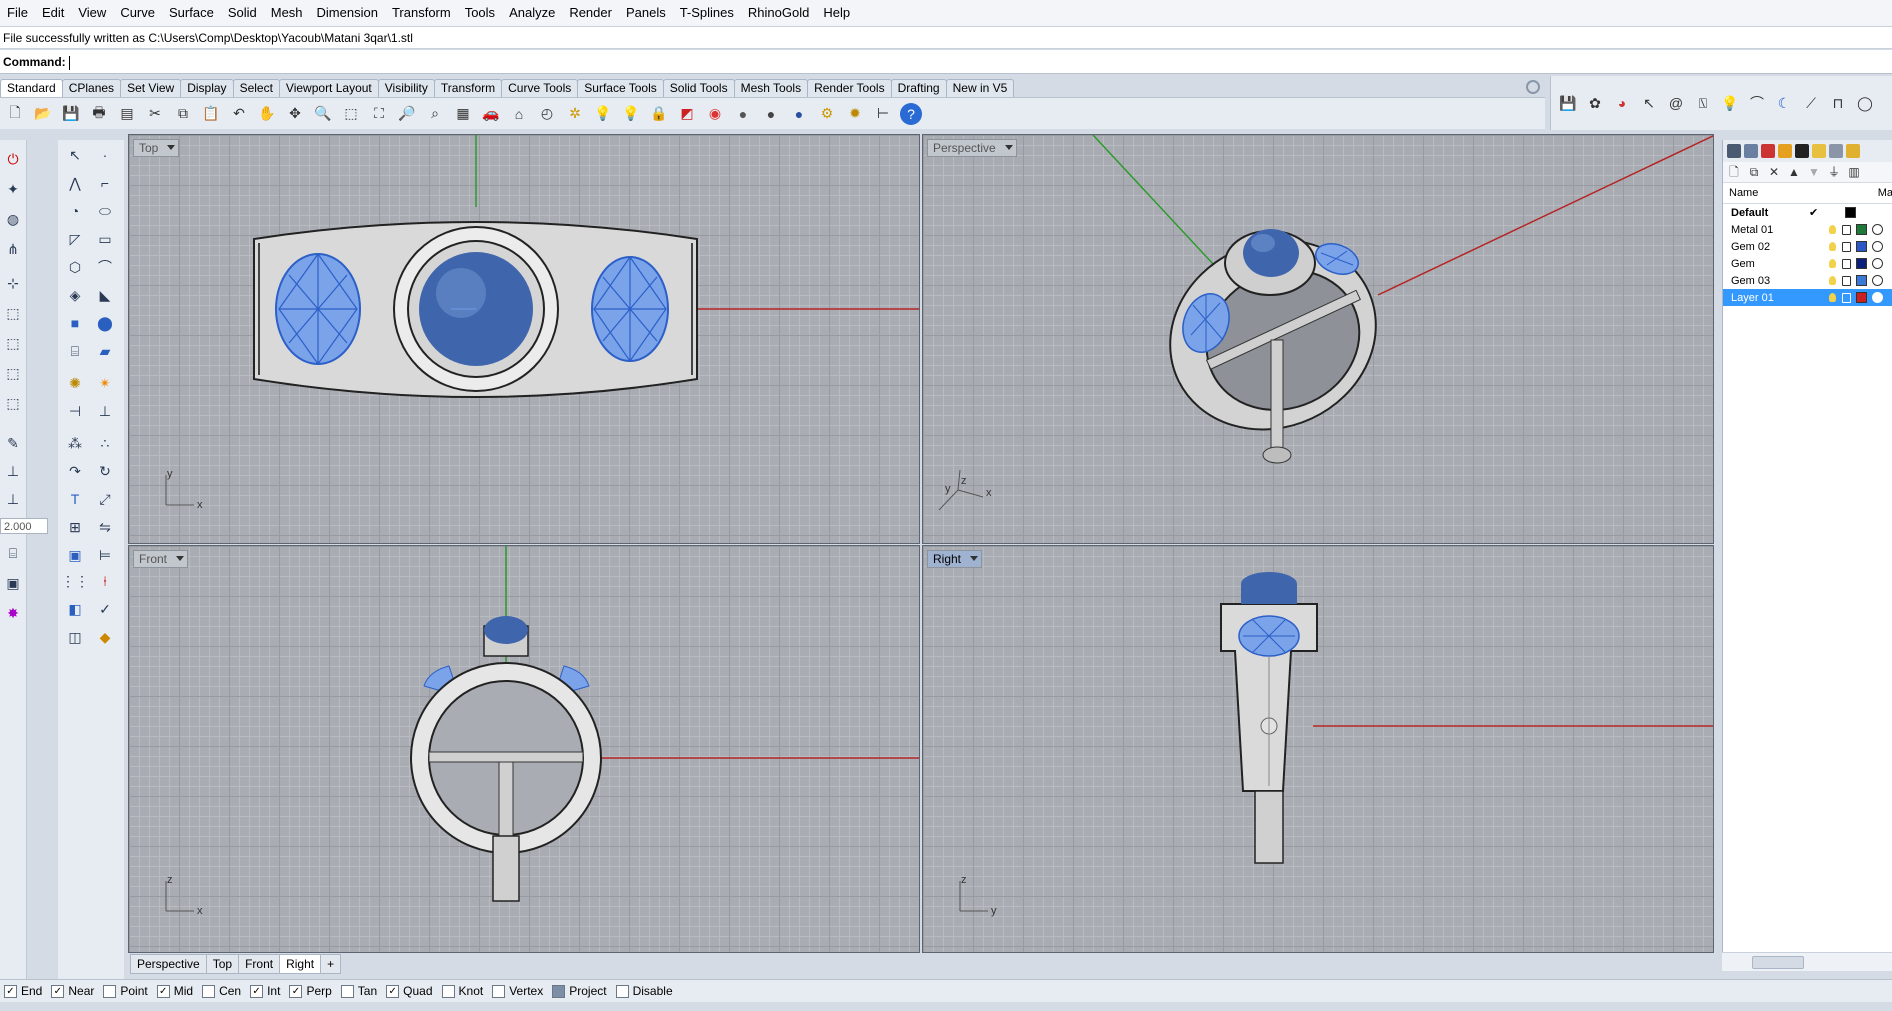 Image resolution: width=1892 pixels, height=1011 pixels. What do you see at coordinates (43, 114) in the screenshot?
I see `open-file-icon: 📂` at bounding box center [43, 114].